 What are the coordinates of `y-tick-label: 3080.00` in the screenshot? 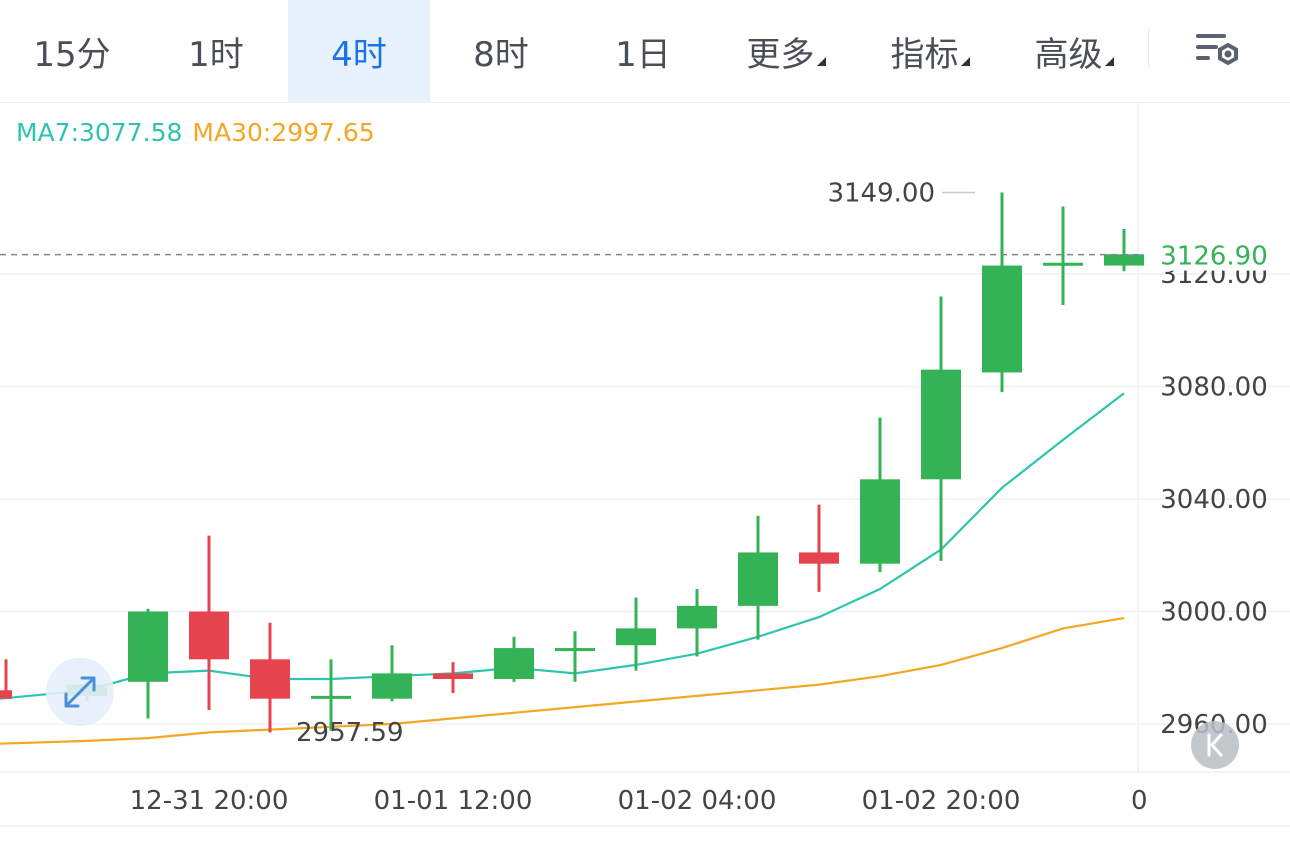 It's located at (1214, 388).